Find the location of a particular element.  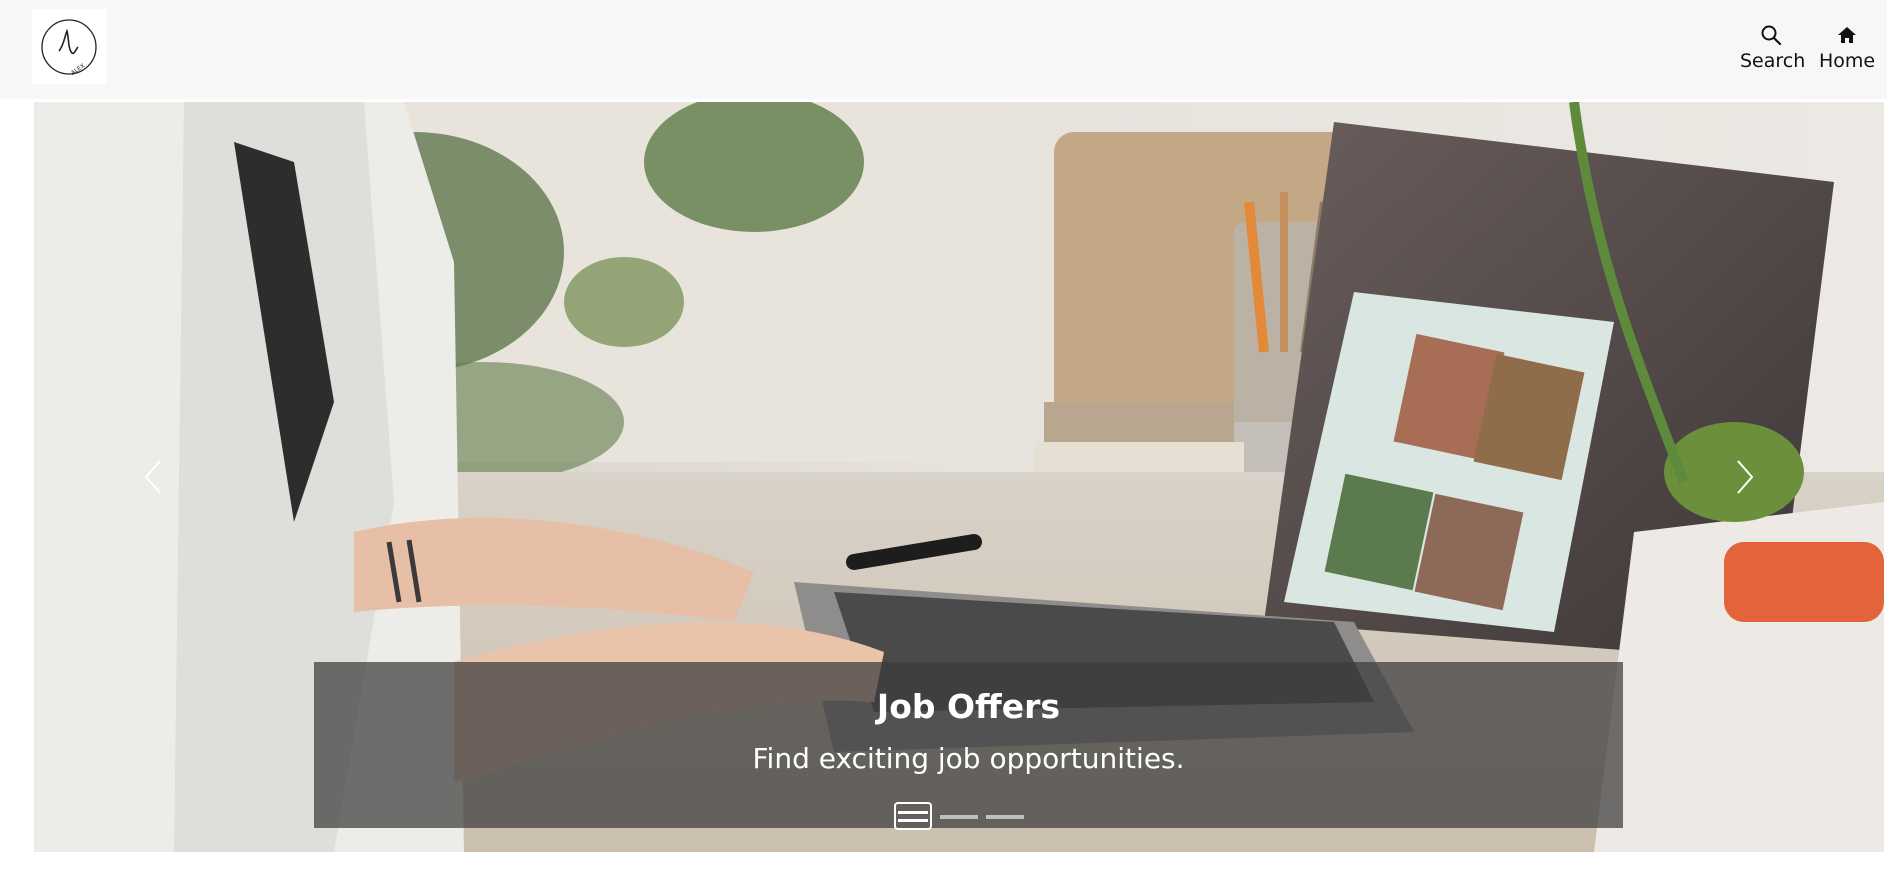

slide-text: Find exciting job opportunities. is located at coordinates (968, 758).